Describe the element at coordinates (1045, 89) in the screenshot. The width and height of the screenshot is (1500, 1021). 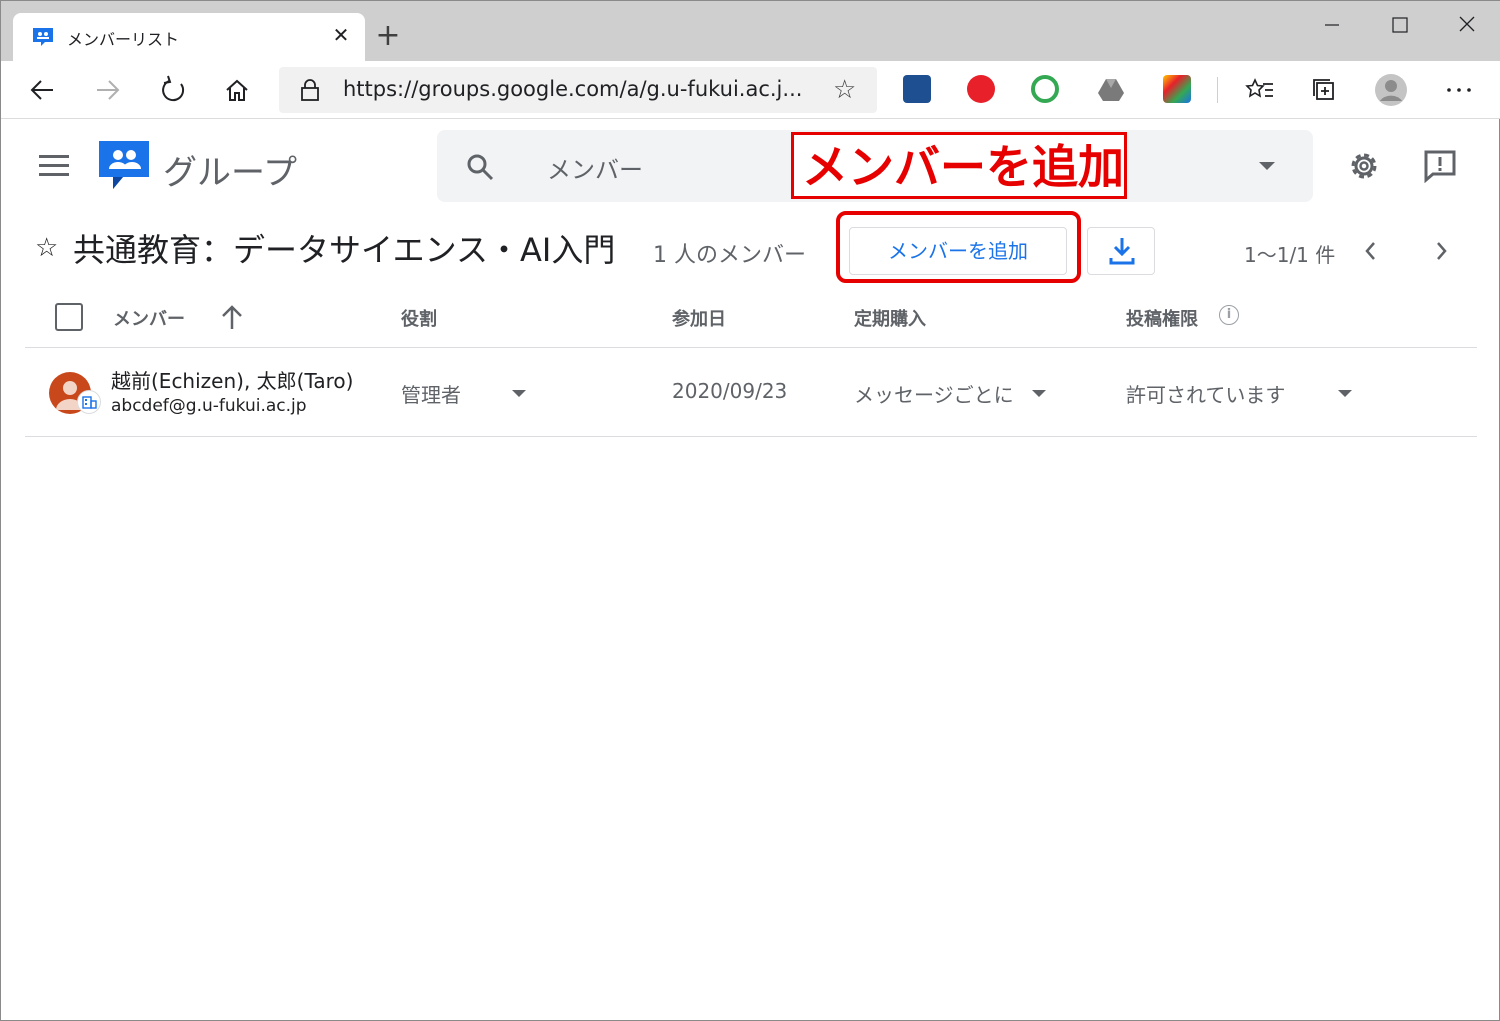
I see `chrome-remote-extension-icon` at that location.